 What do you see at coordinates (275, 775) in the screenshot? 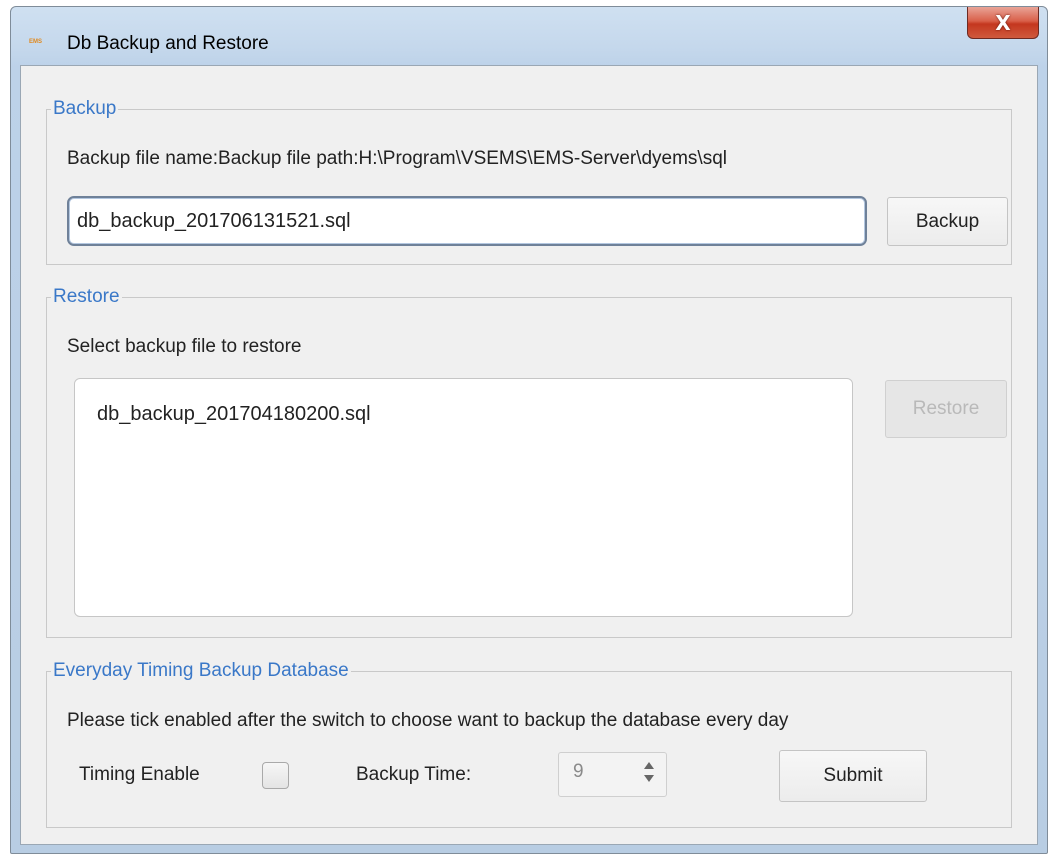
I see `timing-enable-checkbox` at bounding box center [275, 775].